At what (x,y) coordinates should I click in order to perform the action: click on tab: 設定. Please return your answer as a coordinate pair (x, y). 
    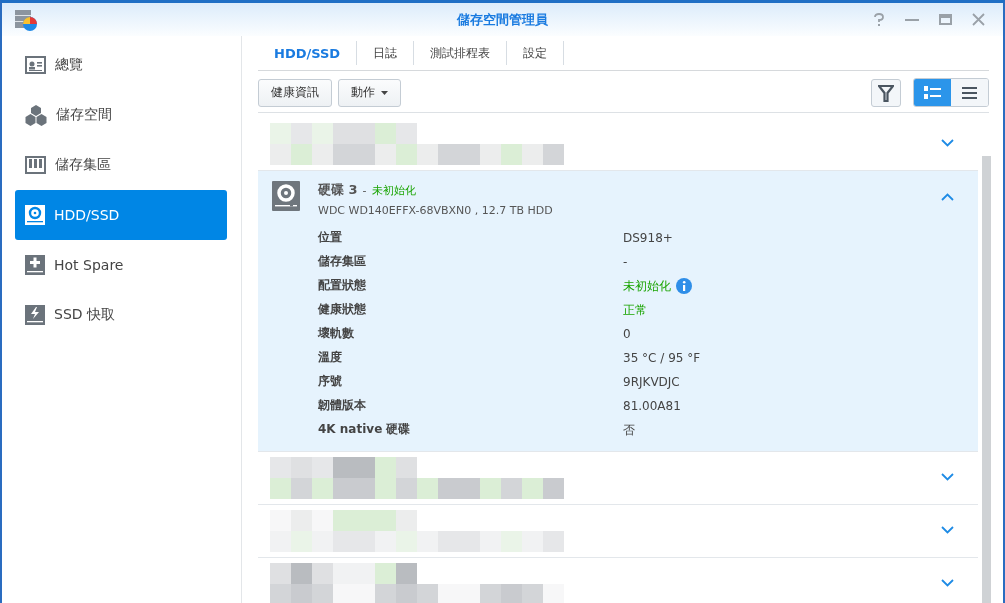
    Looking at the image, I should click on (536, 53).